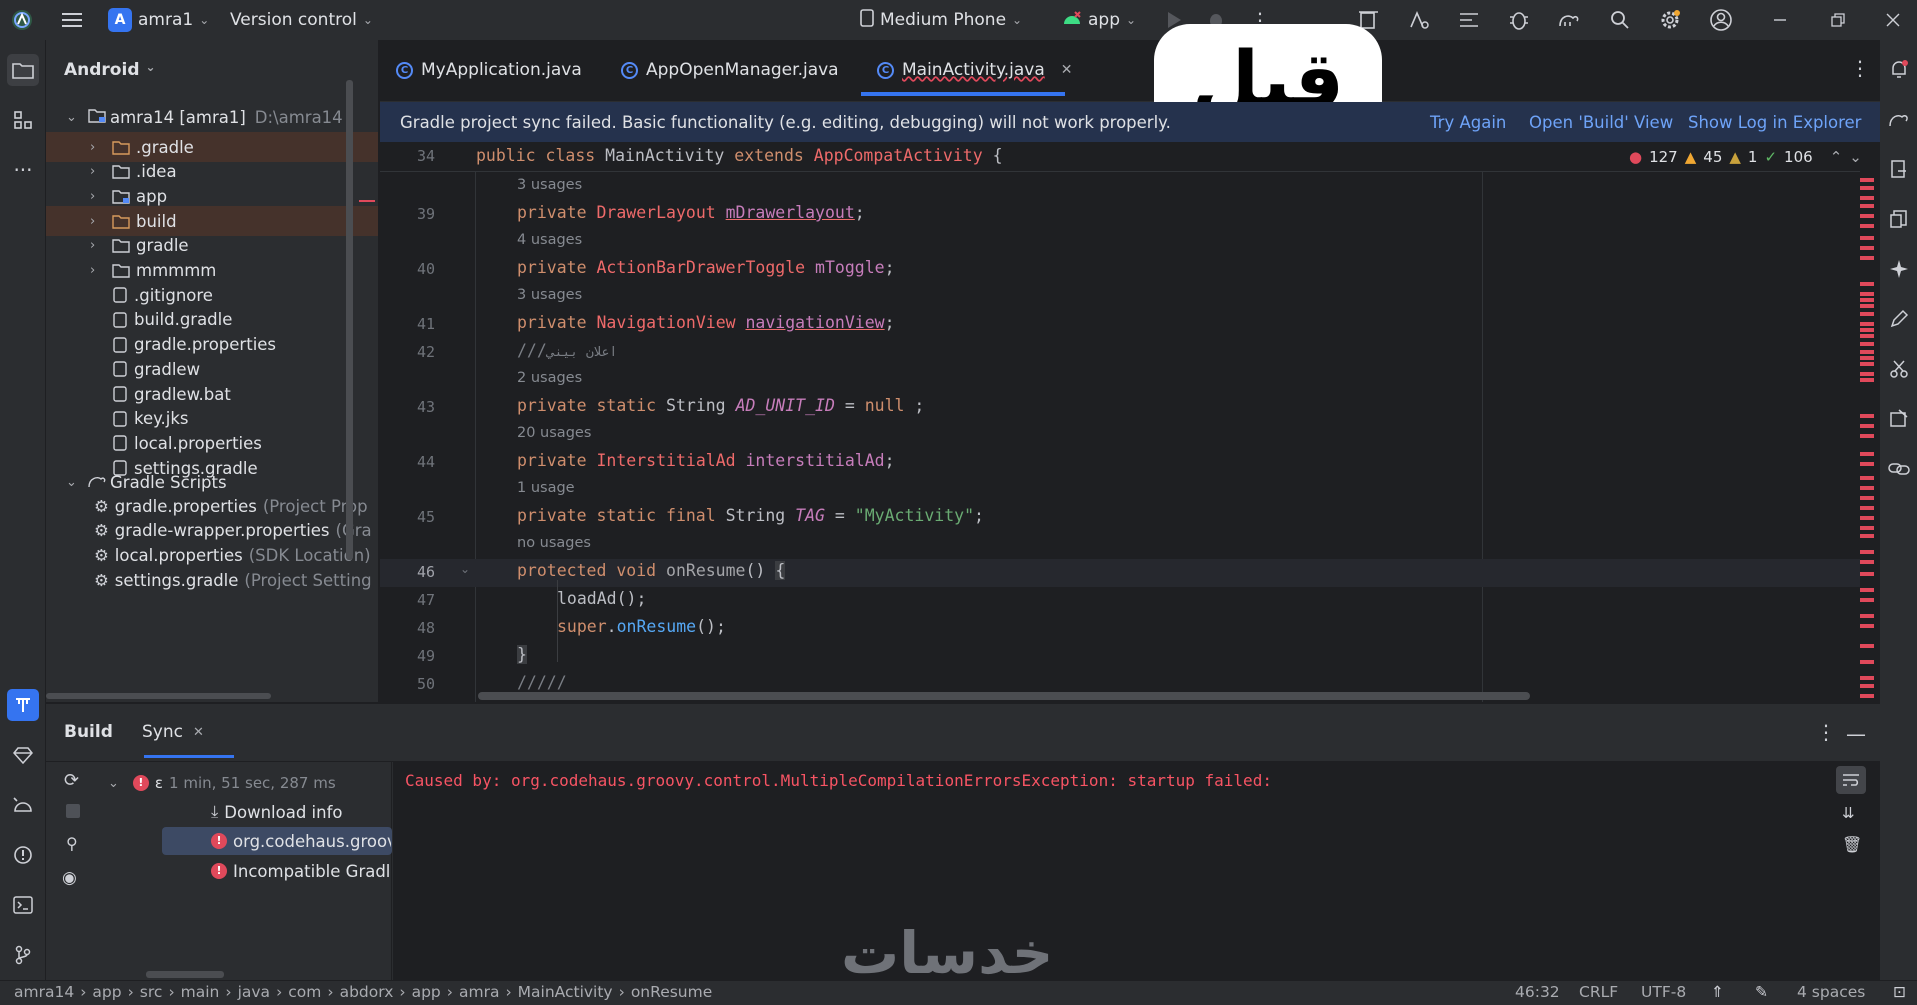  What do you see at coordinates (212, 580) in the screenshot?
I see `gradle-script-item: ⚙ settings.gradle (Project Setting` at bounding box center [212, 580].